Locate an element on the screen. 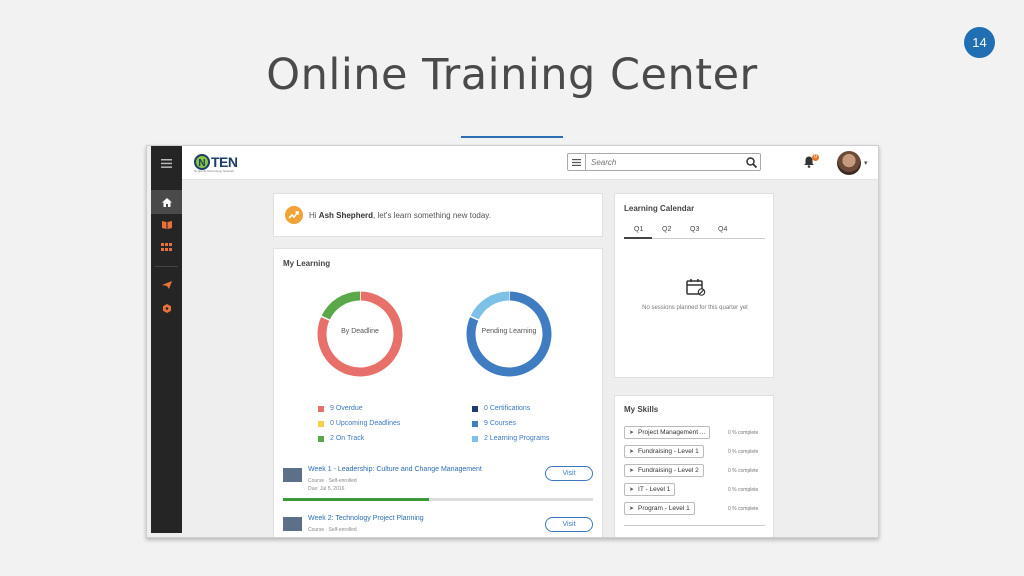  search-input is located at coordinates (664, 162).